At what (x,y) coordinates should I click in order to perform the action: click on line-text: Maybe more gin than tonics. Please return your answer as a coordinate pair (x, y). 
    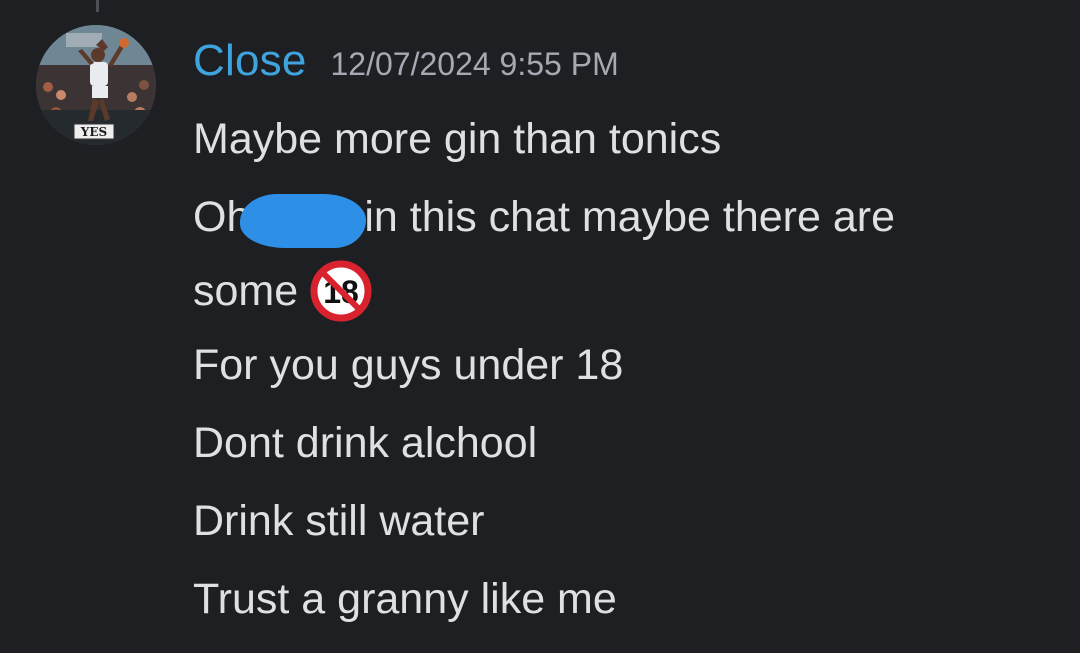
    Looking at the image, I should click on (457, 139).